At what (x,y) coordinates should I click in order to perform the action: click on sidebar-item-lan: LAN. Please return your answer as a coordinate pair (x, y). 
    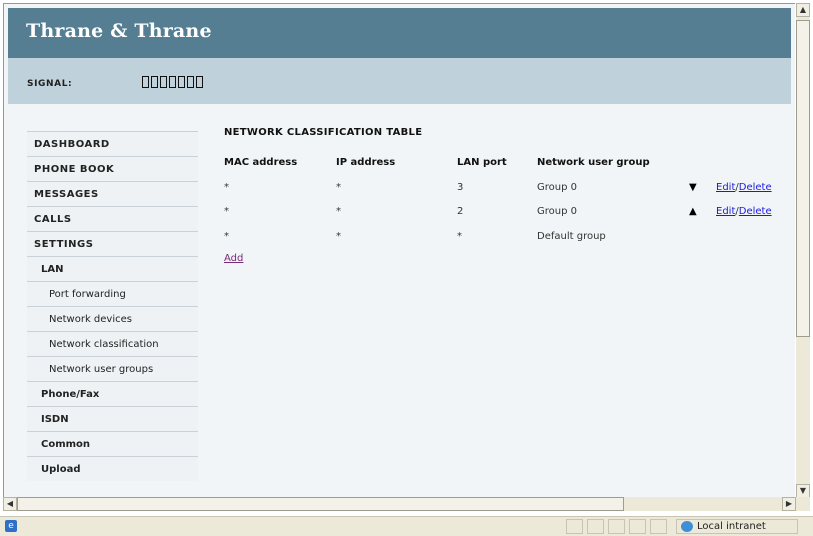
    Looking at the image, I should click on (112, 268).